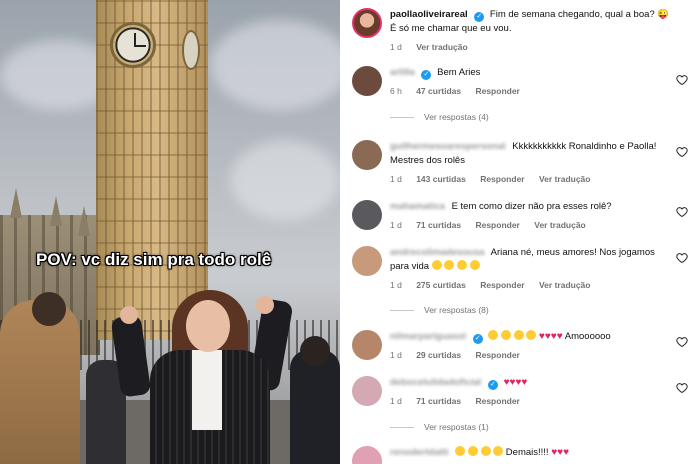 Image resolution: width=696 pixels, height=464 pixels. Describe the element at coordinates (417, 206) in the screenshot. I see `comment-username: mahamatica` at that location.